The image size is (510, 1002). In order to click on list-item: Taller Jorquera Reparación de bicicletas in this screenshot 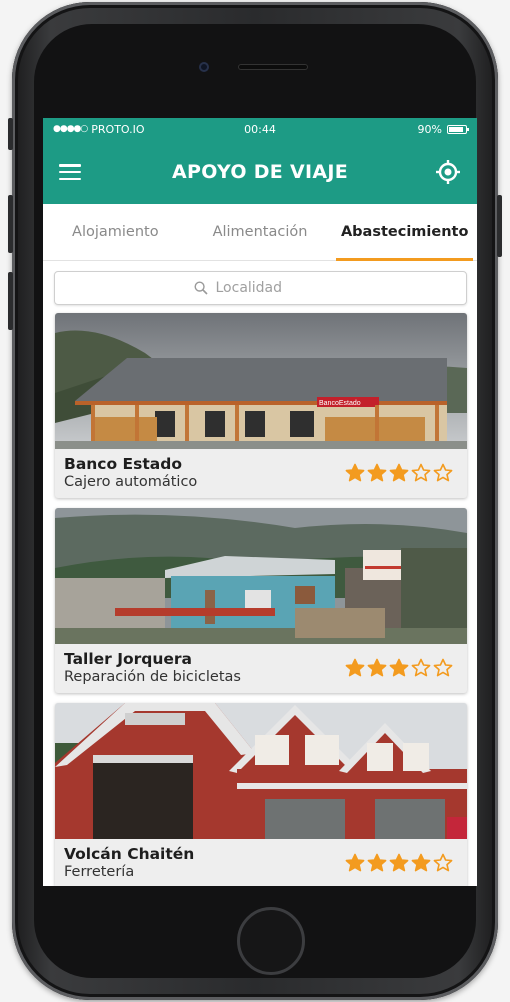, I will do `click(261, 600)`.